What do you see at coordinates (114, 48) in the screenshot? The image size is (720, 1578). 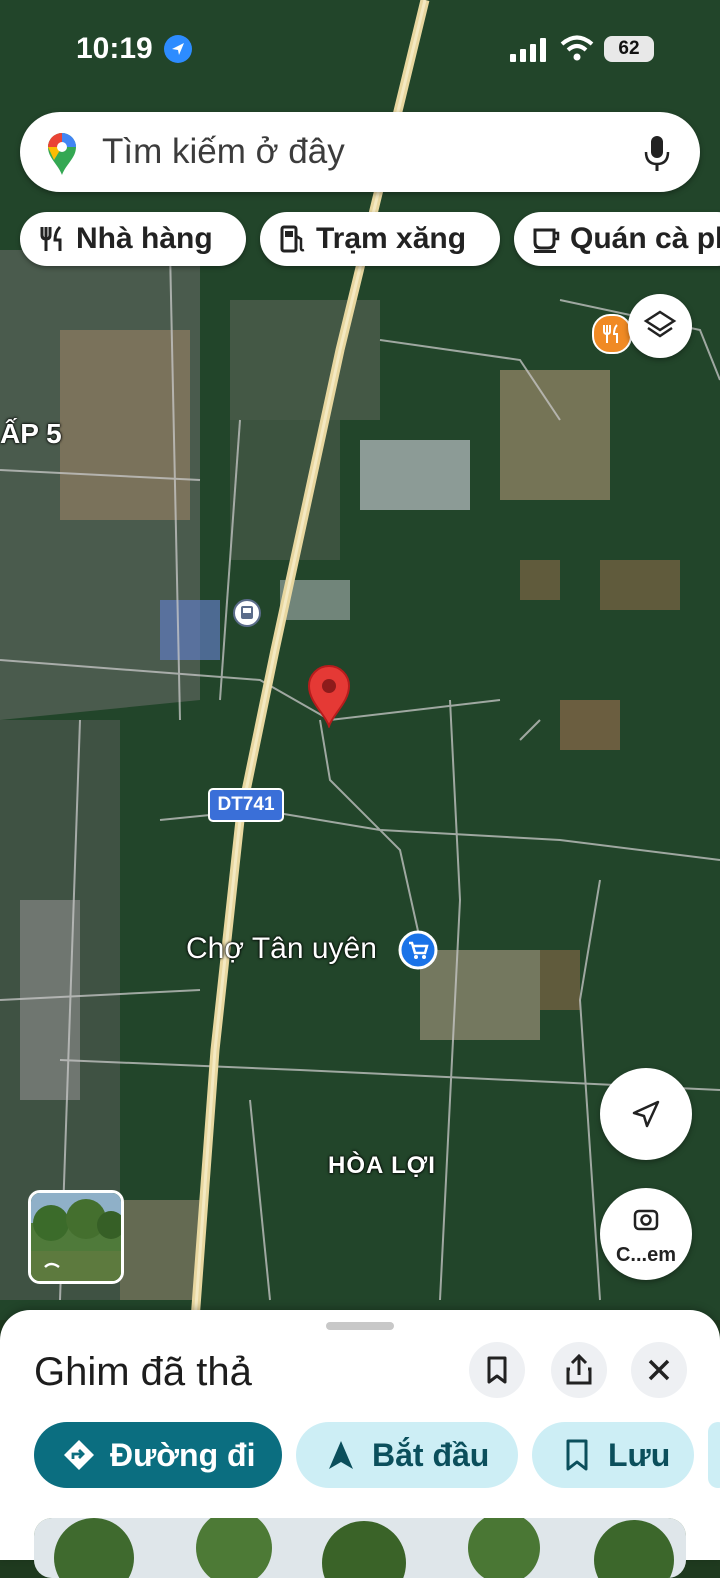 I see `status-time: 10:19` at bounding box center [114, 48].